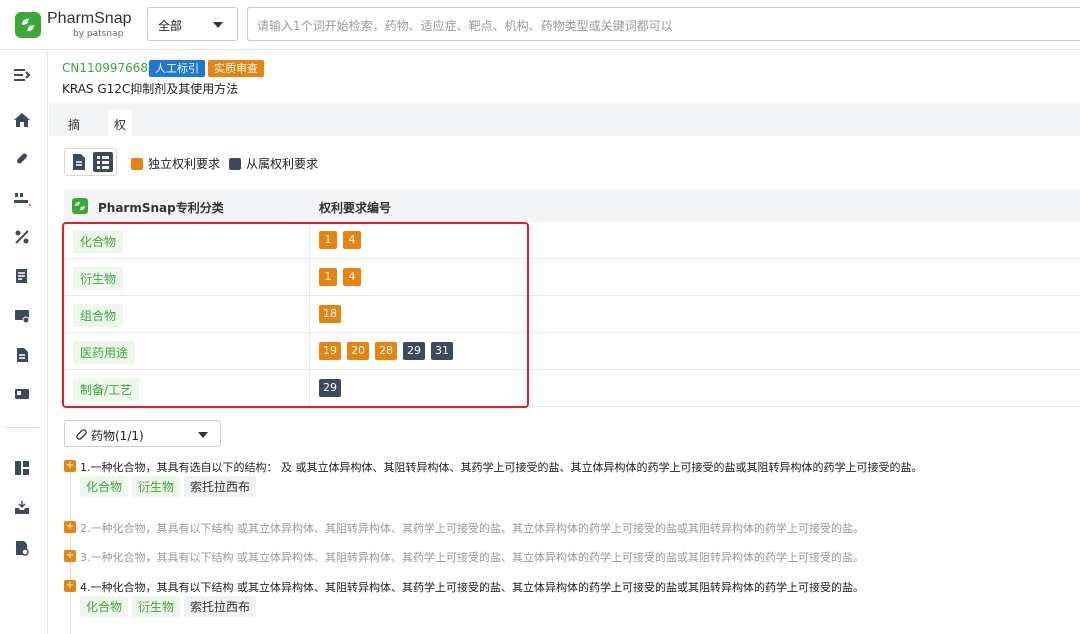  What do you see at coordinates (98, 34) in the screenshot?
I see `brand-sub: by patsnap` at bounding box center [98, 34].